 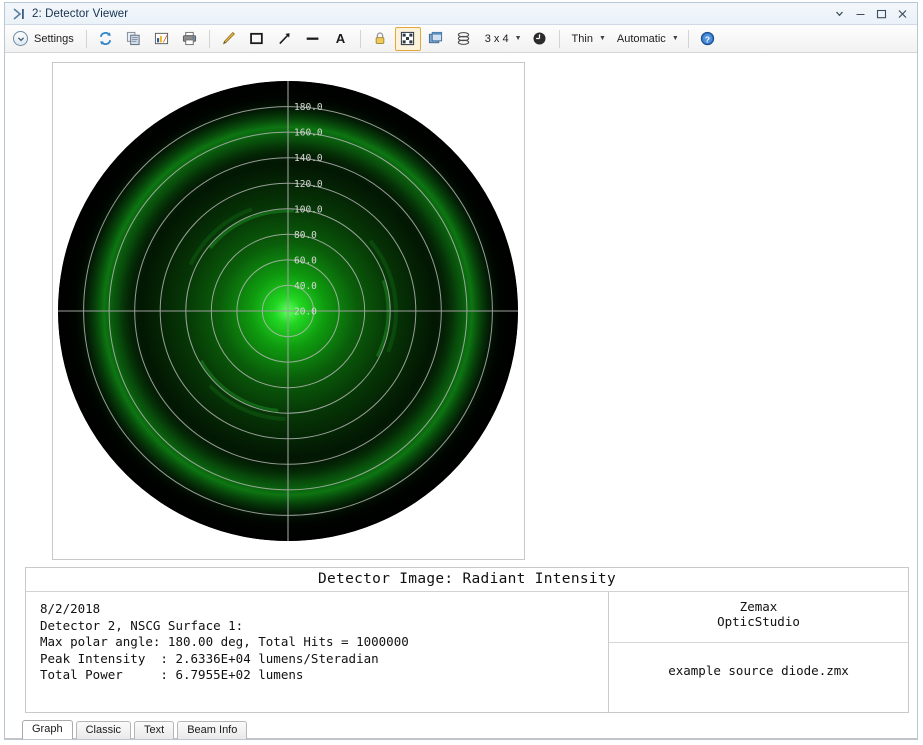 What do you see at coordinates (285, 39) in the screenshot?
I see `arrow-icon` at bounding box center [285, 39].